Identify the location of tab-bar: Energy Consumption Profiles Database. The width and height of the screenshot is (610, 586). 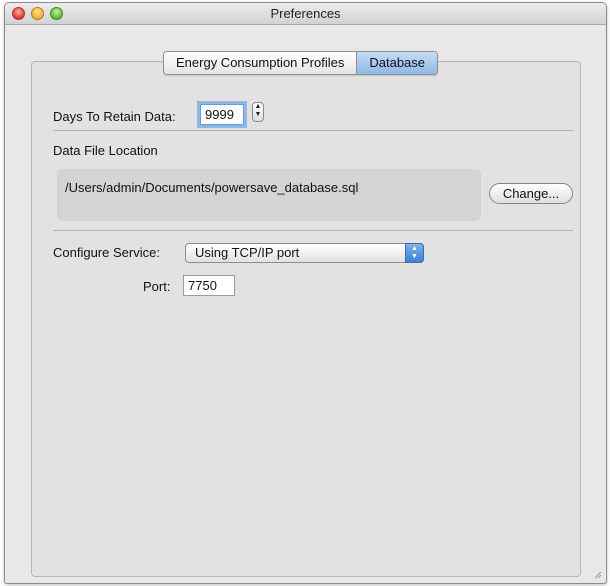
(301, 63).